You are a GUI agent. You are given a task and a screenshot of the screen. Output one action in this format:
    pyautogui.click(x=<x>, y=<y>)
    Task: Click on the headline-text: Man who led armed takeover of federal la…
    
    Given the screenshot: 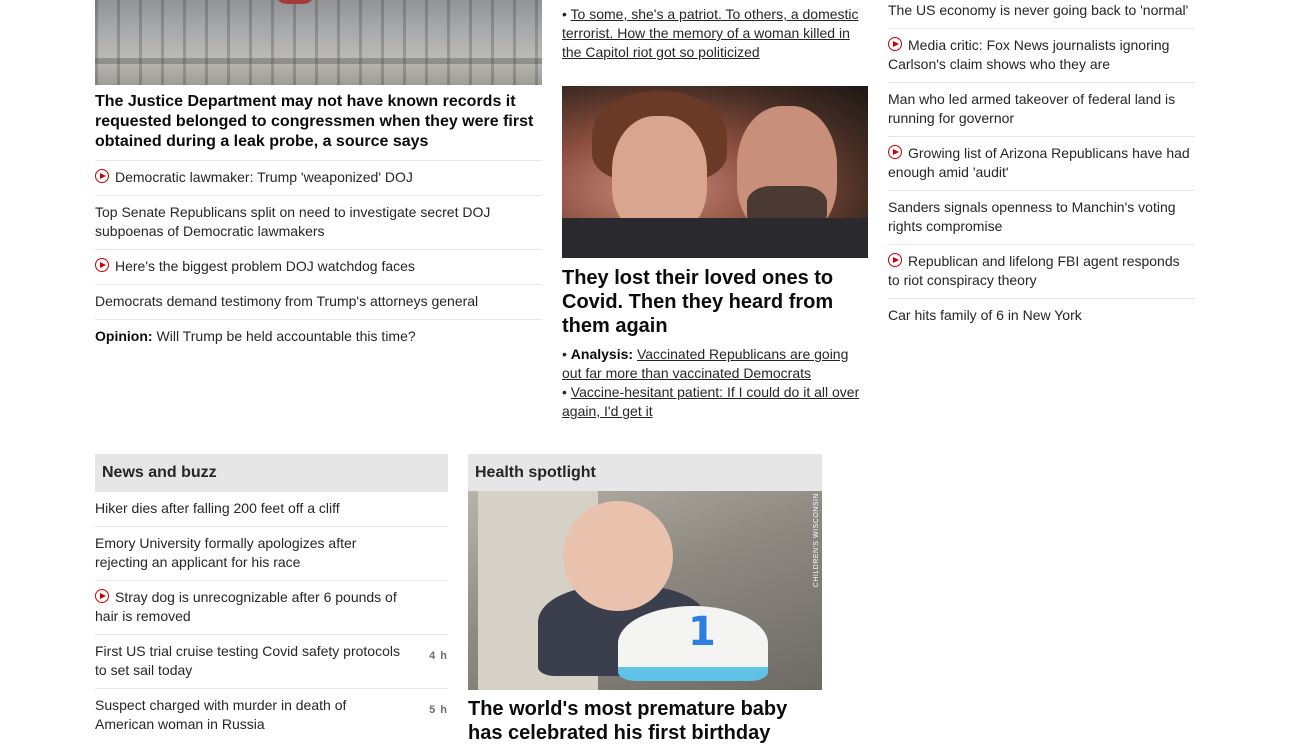 What is the action you would take?
    pyautogui.click(x=1032, y=108)
    